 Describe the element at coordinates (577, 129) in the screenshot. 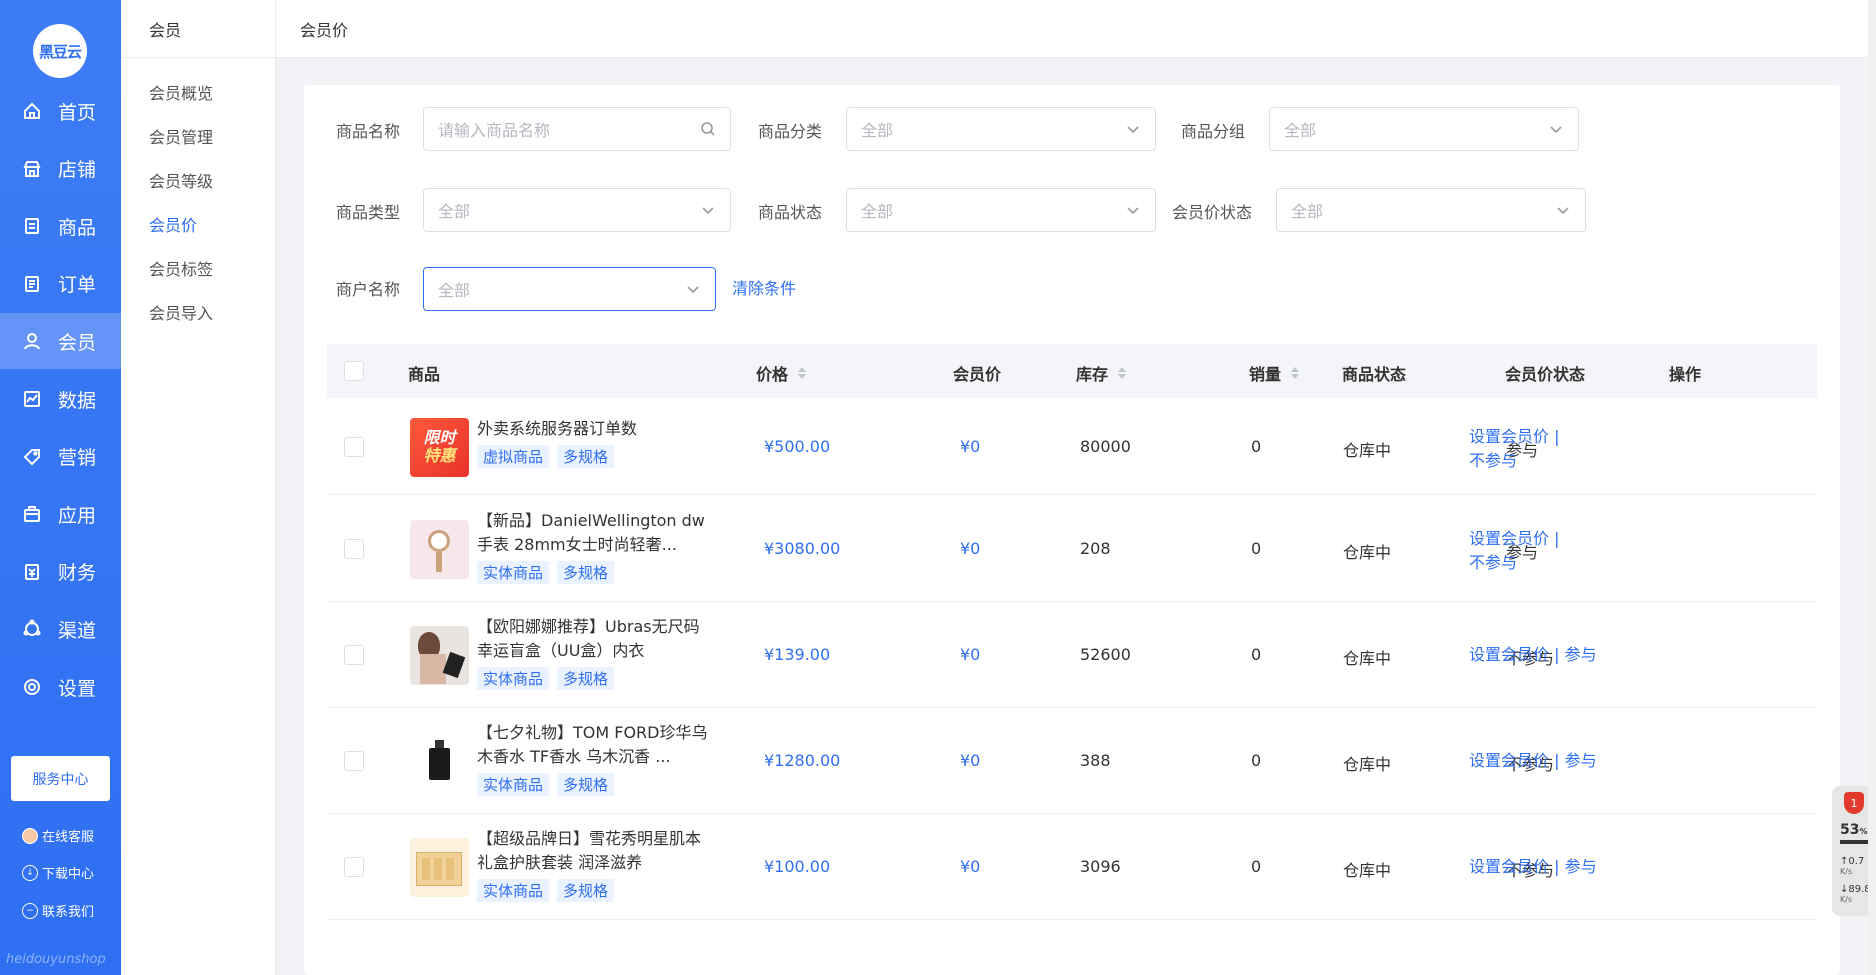

I see `product-name-search-input: 请输入商品名称` at that location.